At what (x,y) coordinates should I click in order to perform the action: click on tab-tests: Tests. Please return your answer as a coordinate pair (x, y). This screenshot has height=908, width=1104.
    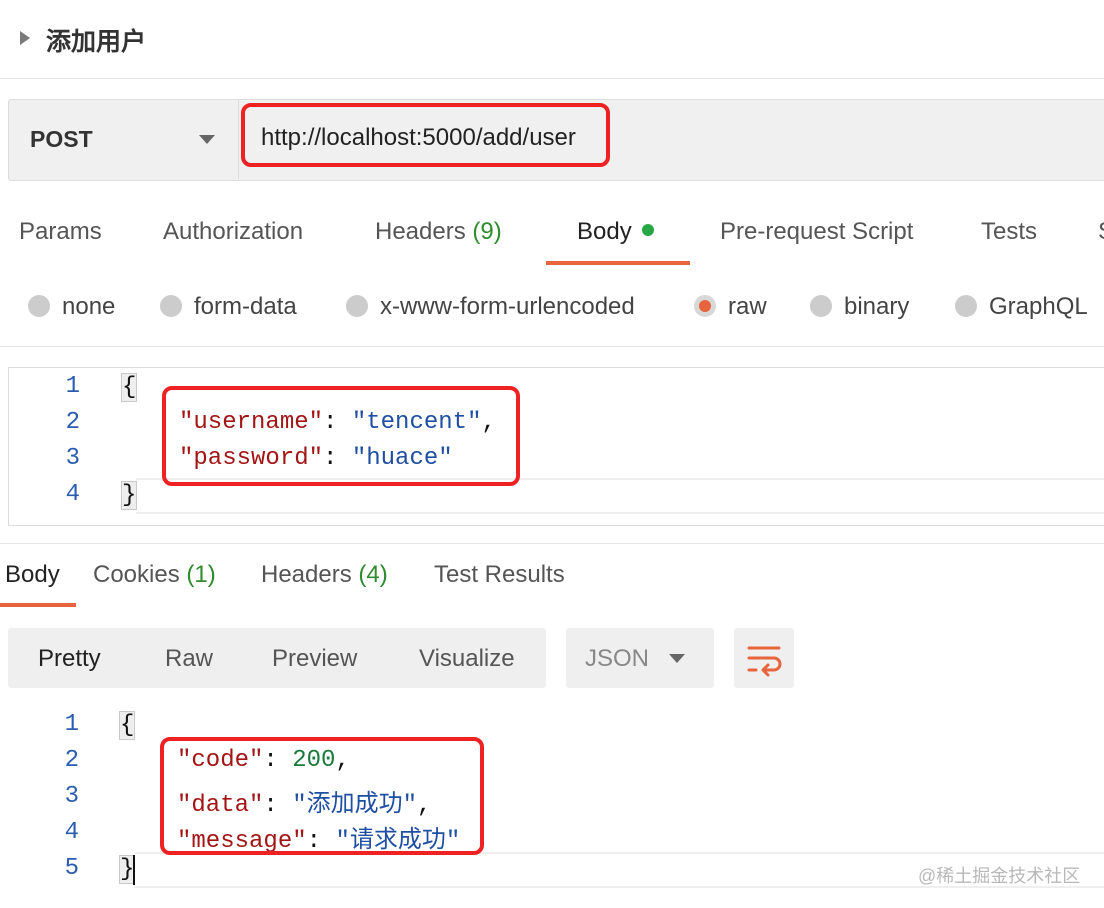
    Looking at the image, I should click on (1009, 232).